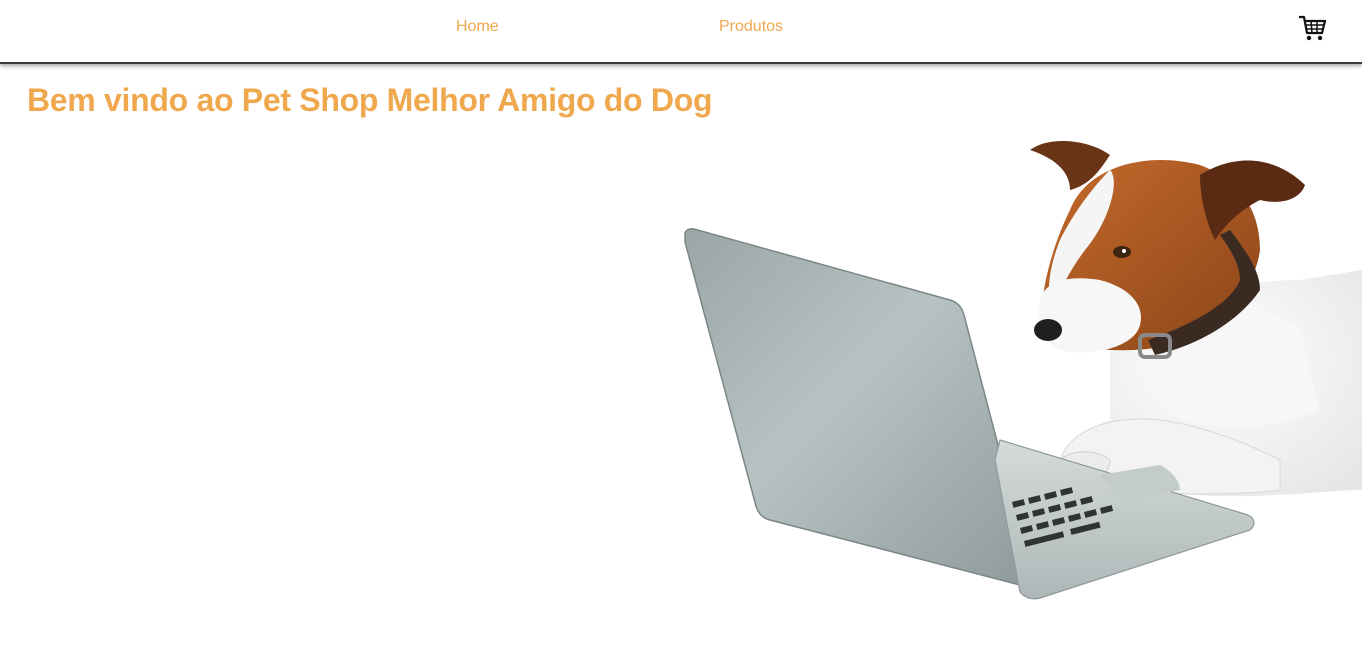 This screenshot has width=1362, height=650. I want to click on nav-link-home: Home, so click(477, 27).